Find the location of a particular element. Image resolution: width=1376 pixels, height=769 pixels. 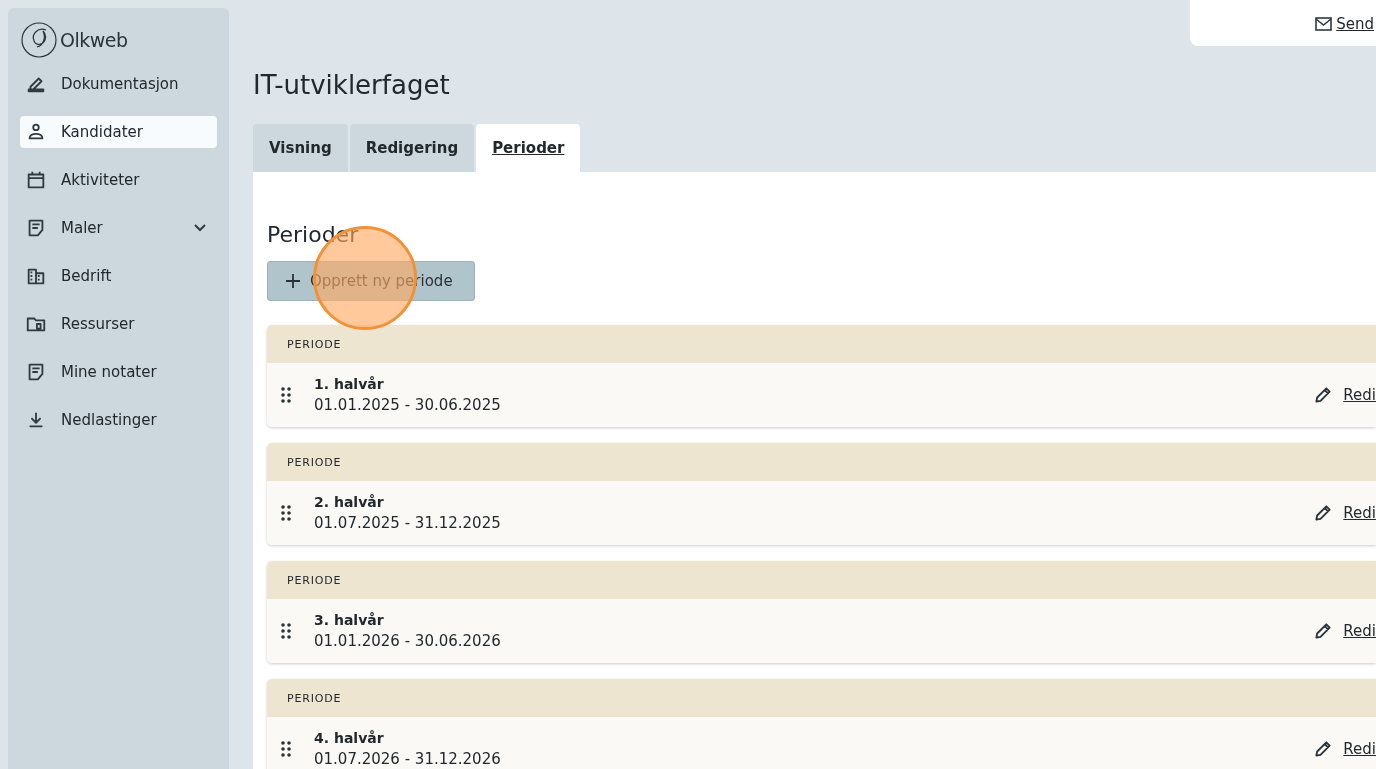

nav-icon is located at coordinates (36, 180).